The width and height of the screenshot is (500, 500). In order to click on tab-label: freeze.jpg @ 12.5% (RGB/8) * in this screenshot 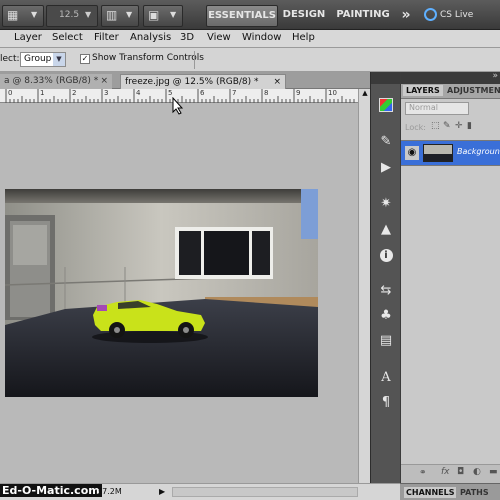, I will do `click(192, 82)`.